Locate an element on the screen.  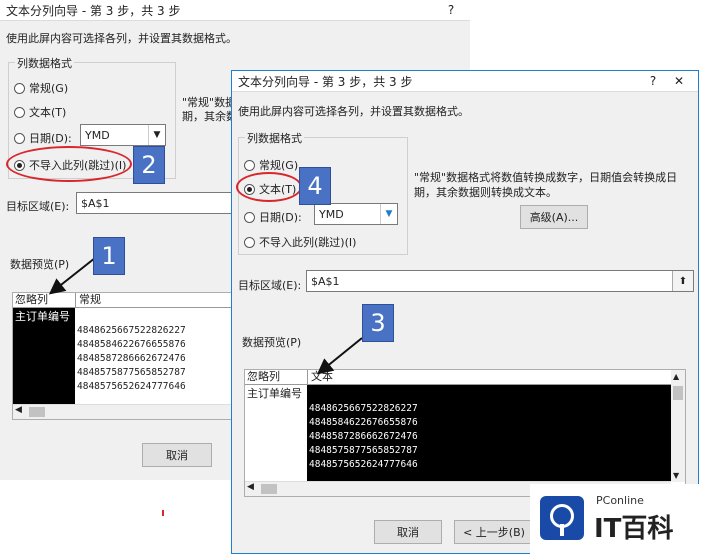
annotation-arrows is located at coordinates (205, 316).